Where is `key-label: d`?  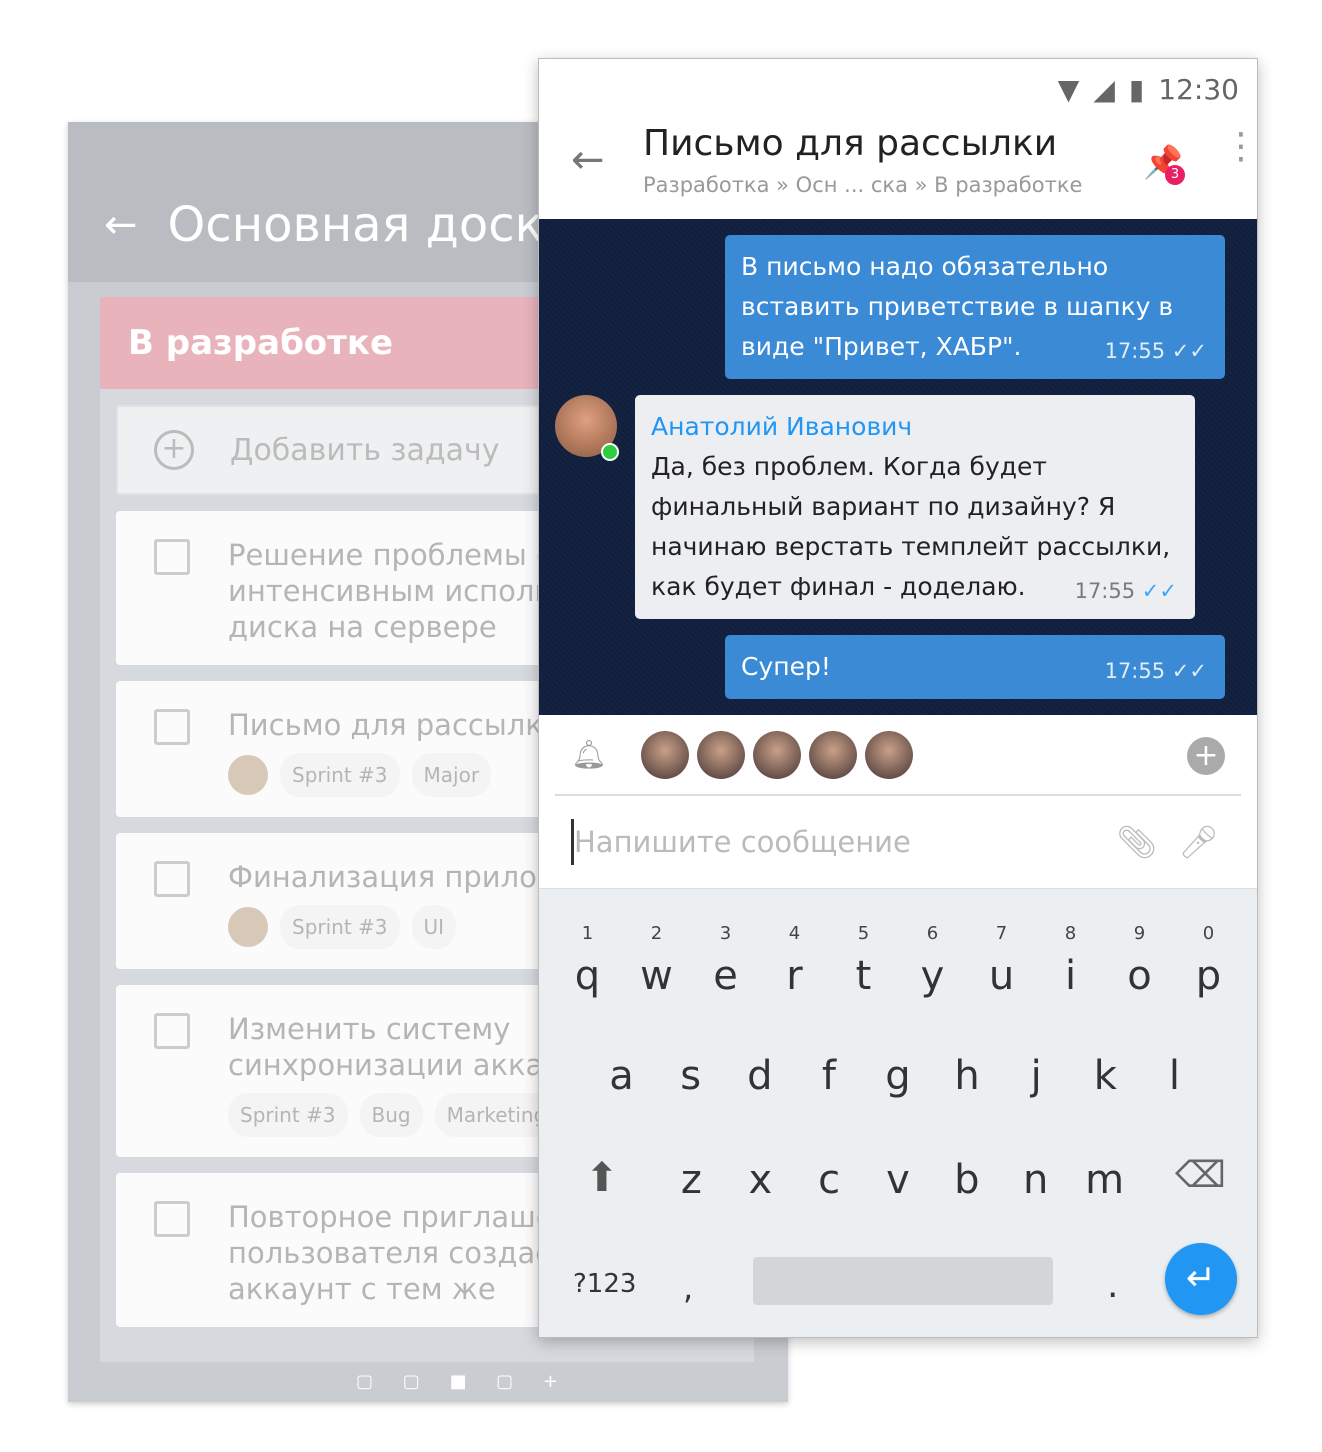 key-label: d is located at coordinates (760, 1076).